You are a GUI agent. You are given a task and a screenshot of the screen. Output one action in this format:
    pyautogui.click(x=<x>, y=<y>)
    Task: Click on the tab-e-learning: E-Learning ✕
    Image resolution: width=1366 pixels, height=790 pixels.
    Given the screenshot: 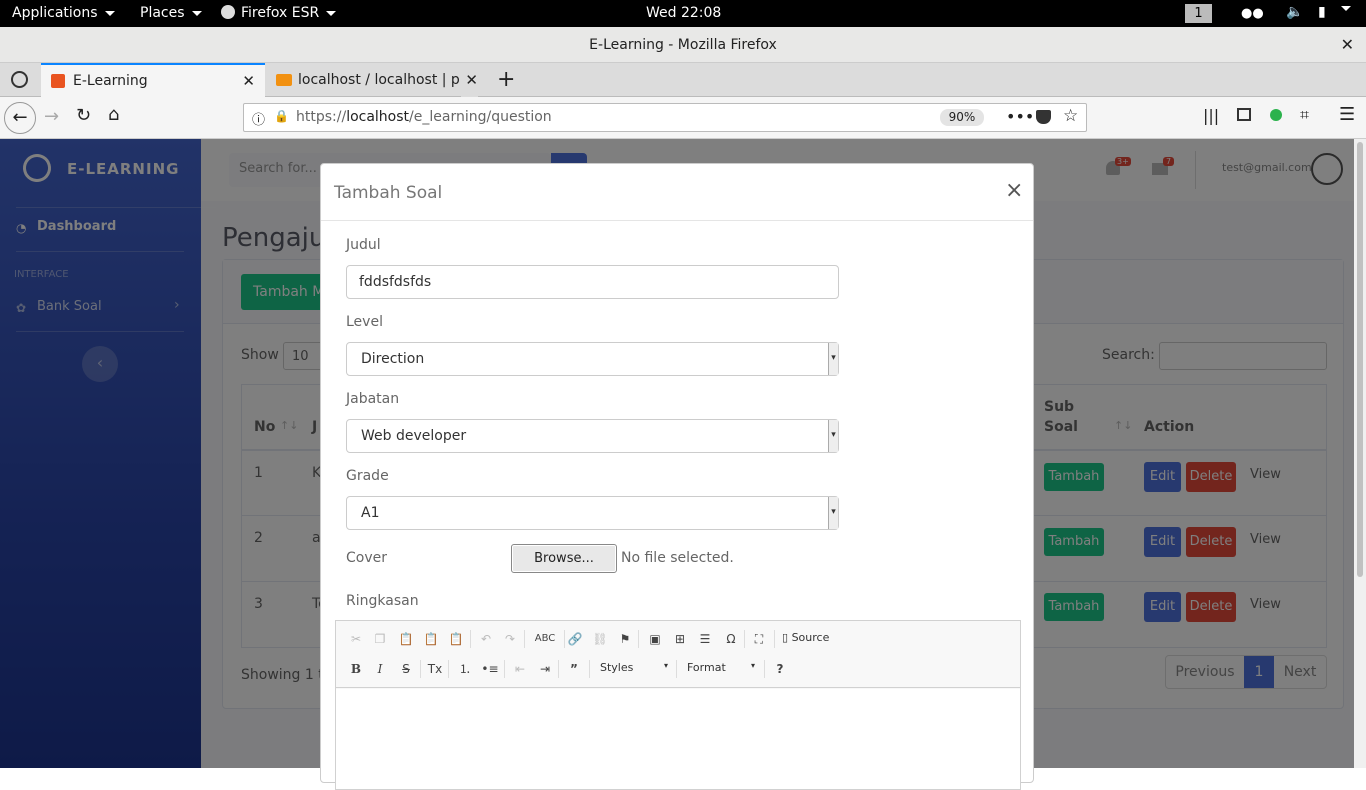 What is the action you would take?
    pyautogui.click(x=153, y=80)
    